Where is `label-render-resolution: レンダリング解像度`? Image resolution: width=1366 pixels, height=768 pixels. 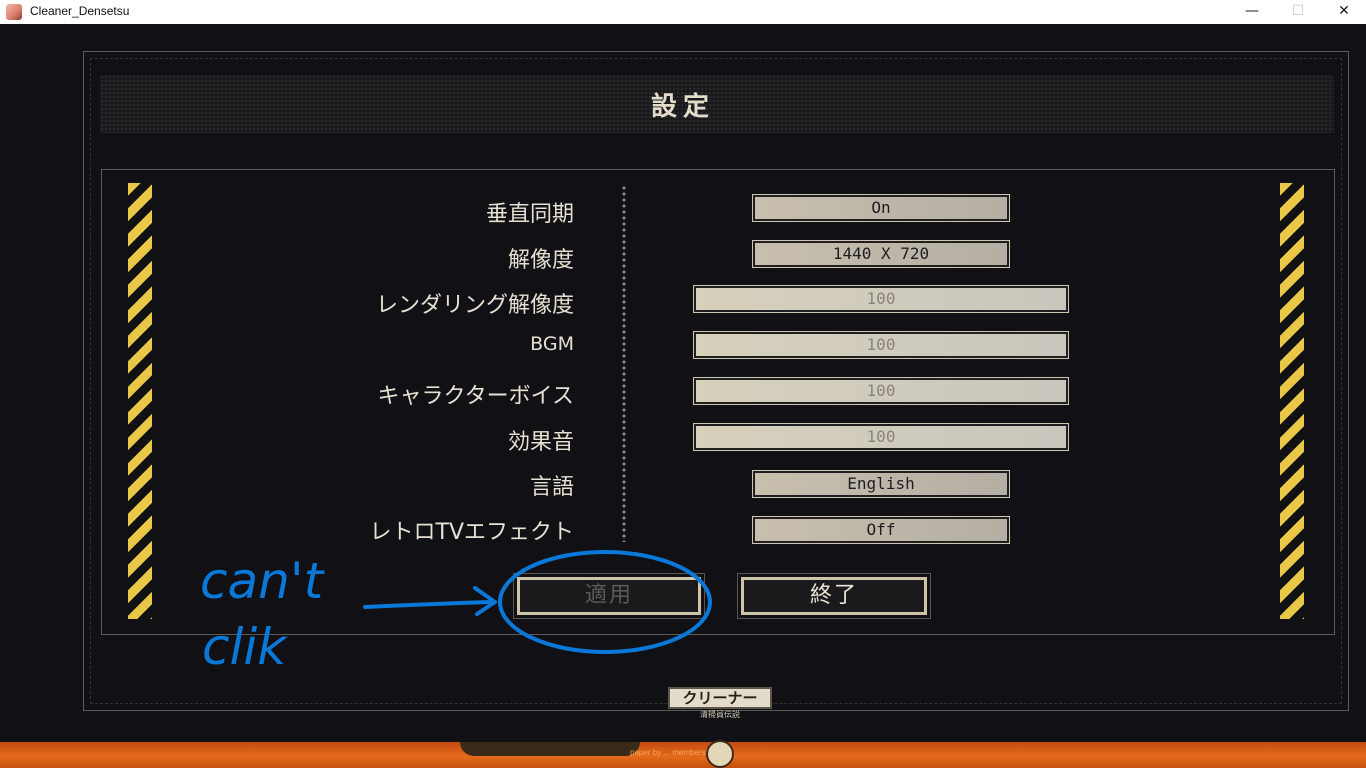 label-render-resolution: レンダリング解像度 is located at coordinates (474, 305).